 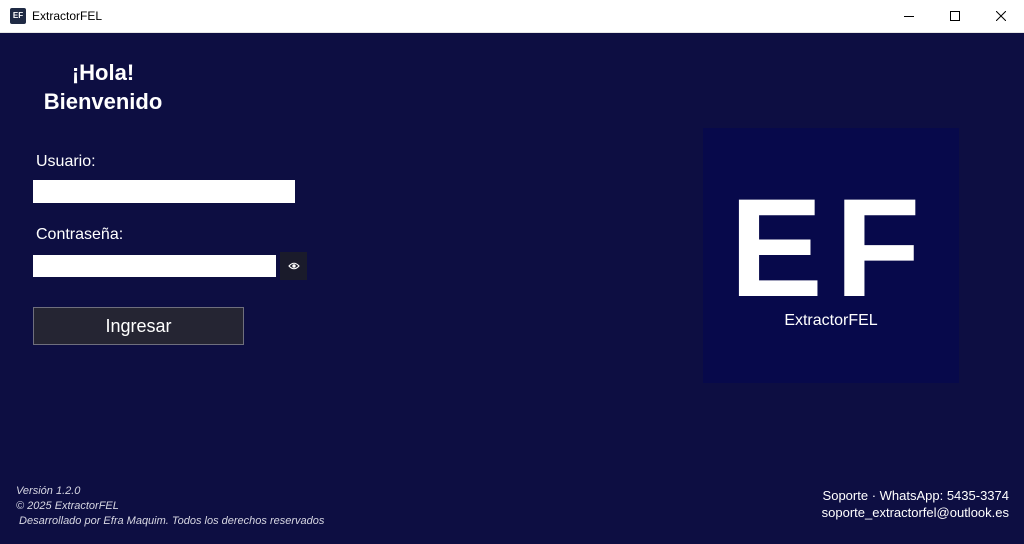 I want to click on login-button: Ingresar, so click(x=138, y=326).